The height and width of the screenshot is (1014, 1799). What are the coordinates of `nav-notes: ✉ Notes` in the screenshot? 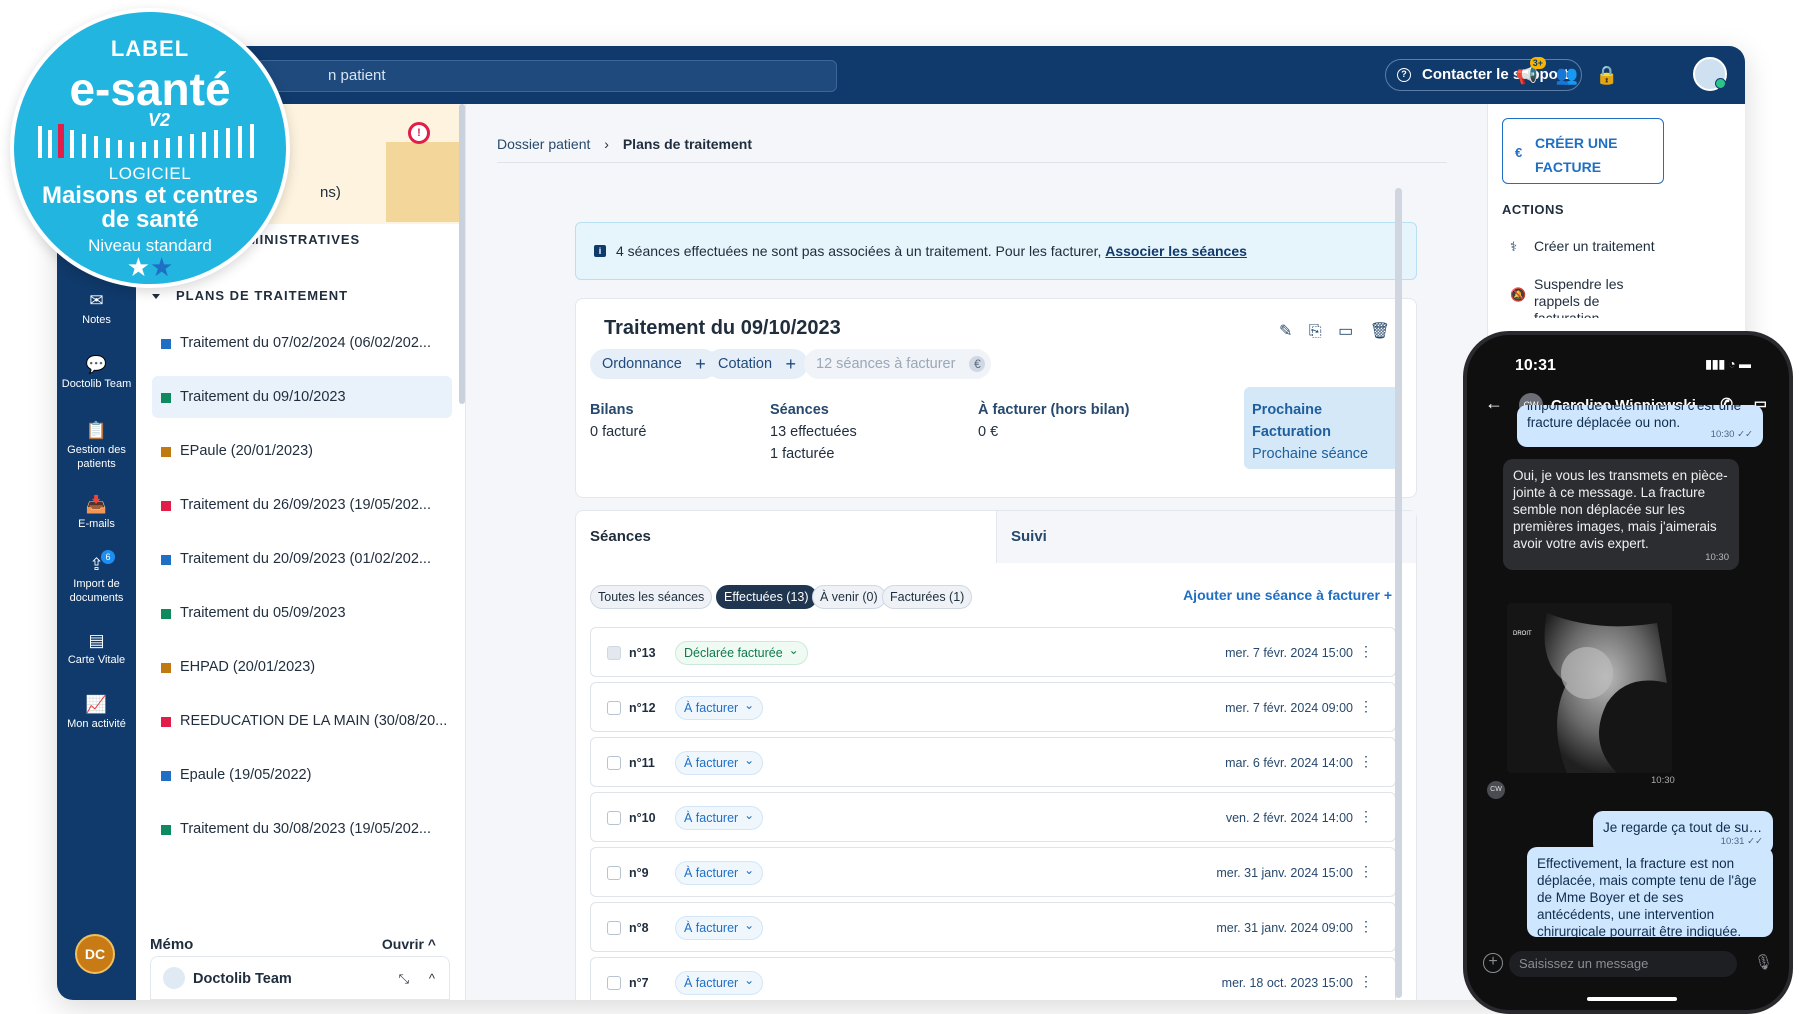 It's located at (96, 309).